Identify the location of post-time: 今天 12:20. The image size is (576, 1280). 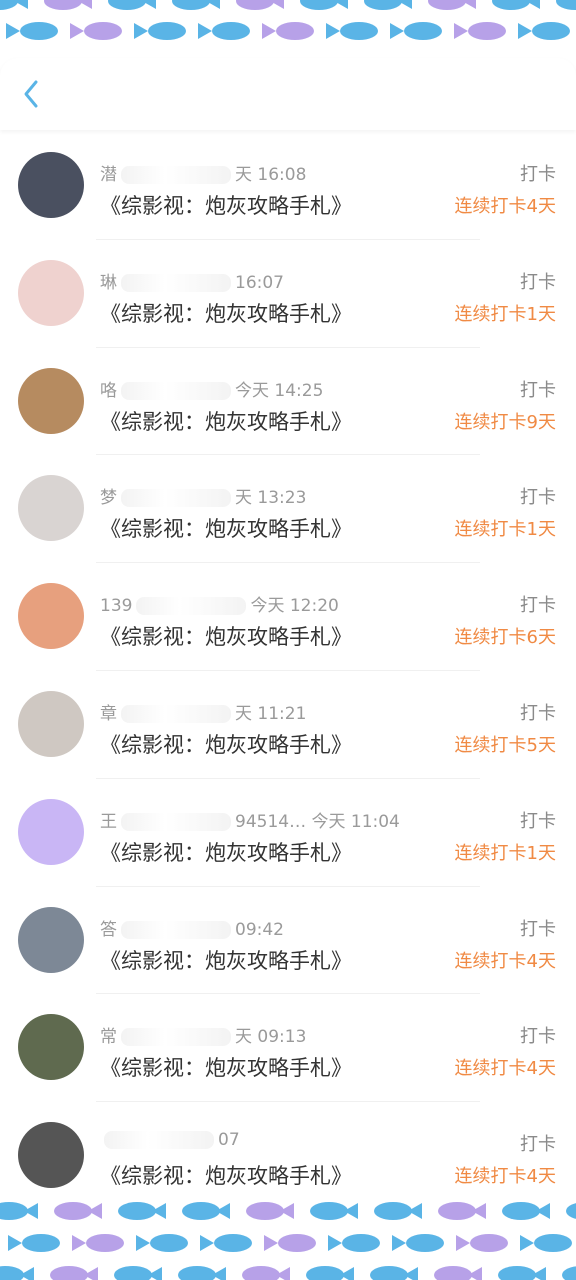
(294, 606).